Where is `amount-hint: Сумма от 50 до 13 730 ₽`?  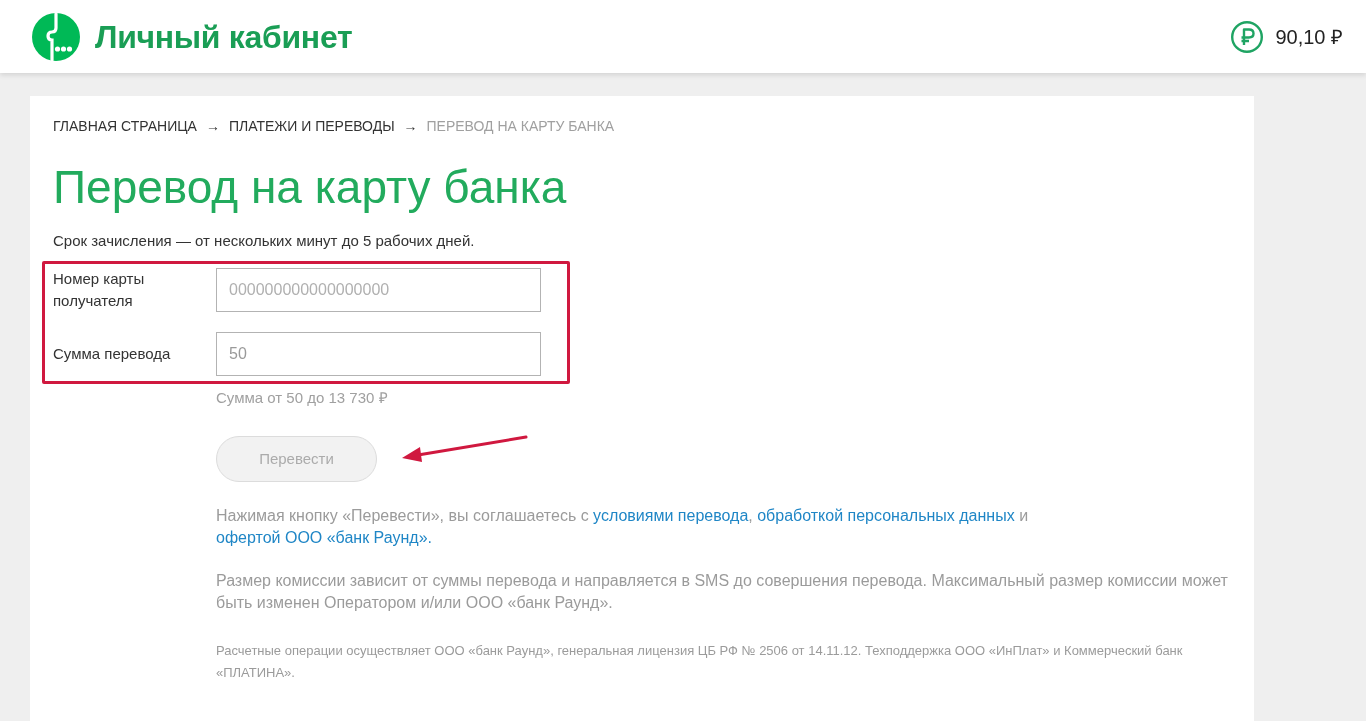 amount-hint: Сумма от 50 до 13 730 ₽ is located at coordinates (302, 398).